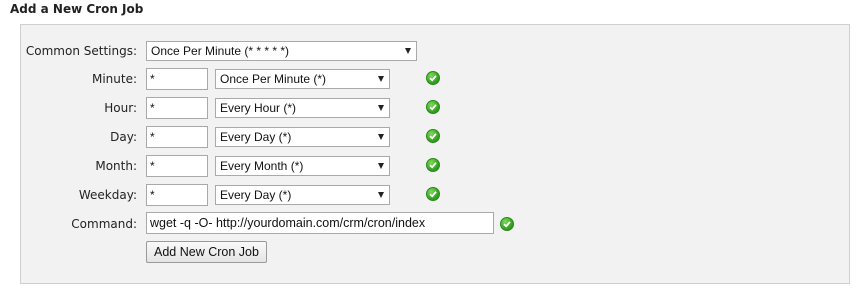  Describe the element at coordinates (120, 108) in the screenshot. I see `hour-label: Hour:` at that location.